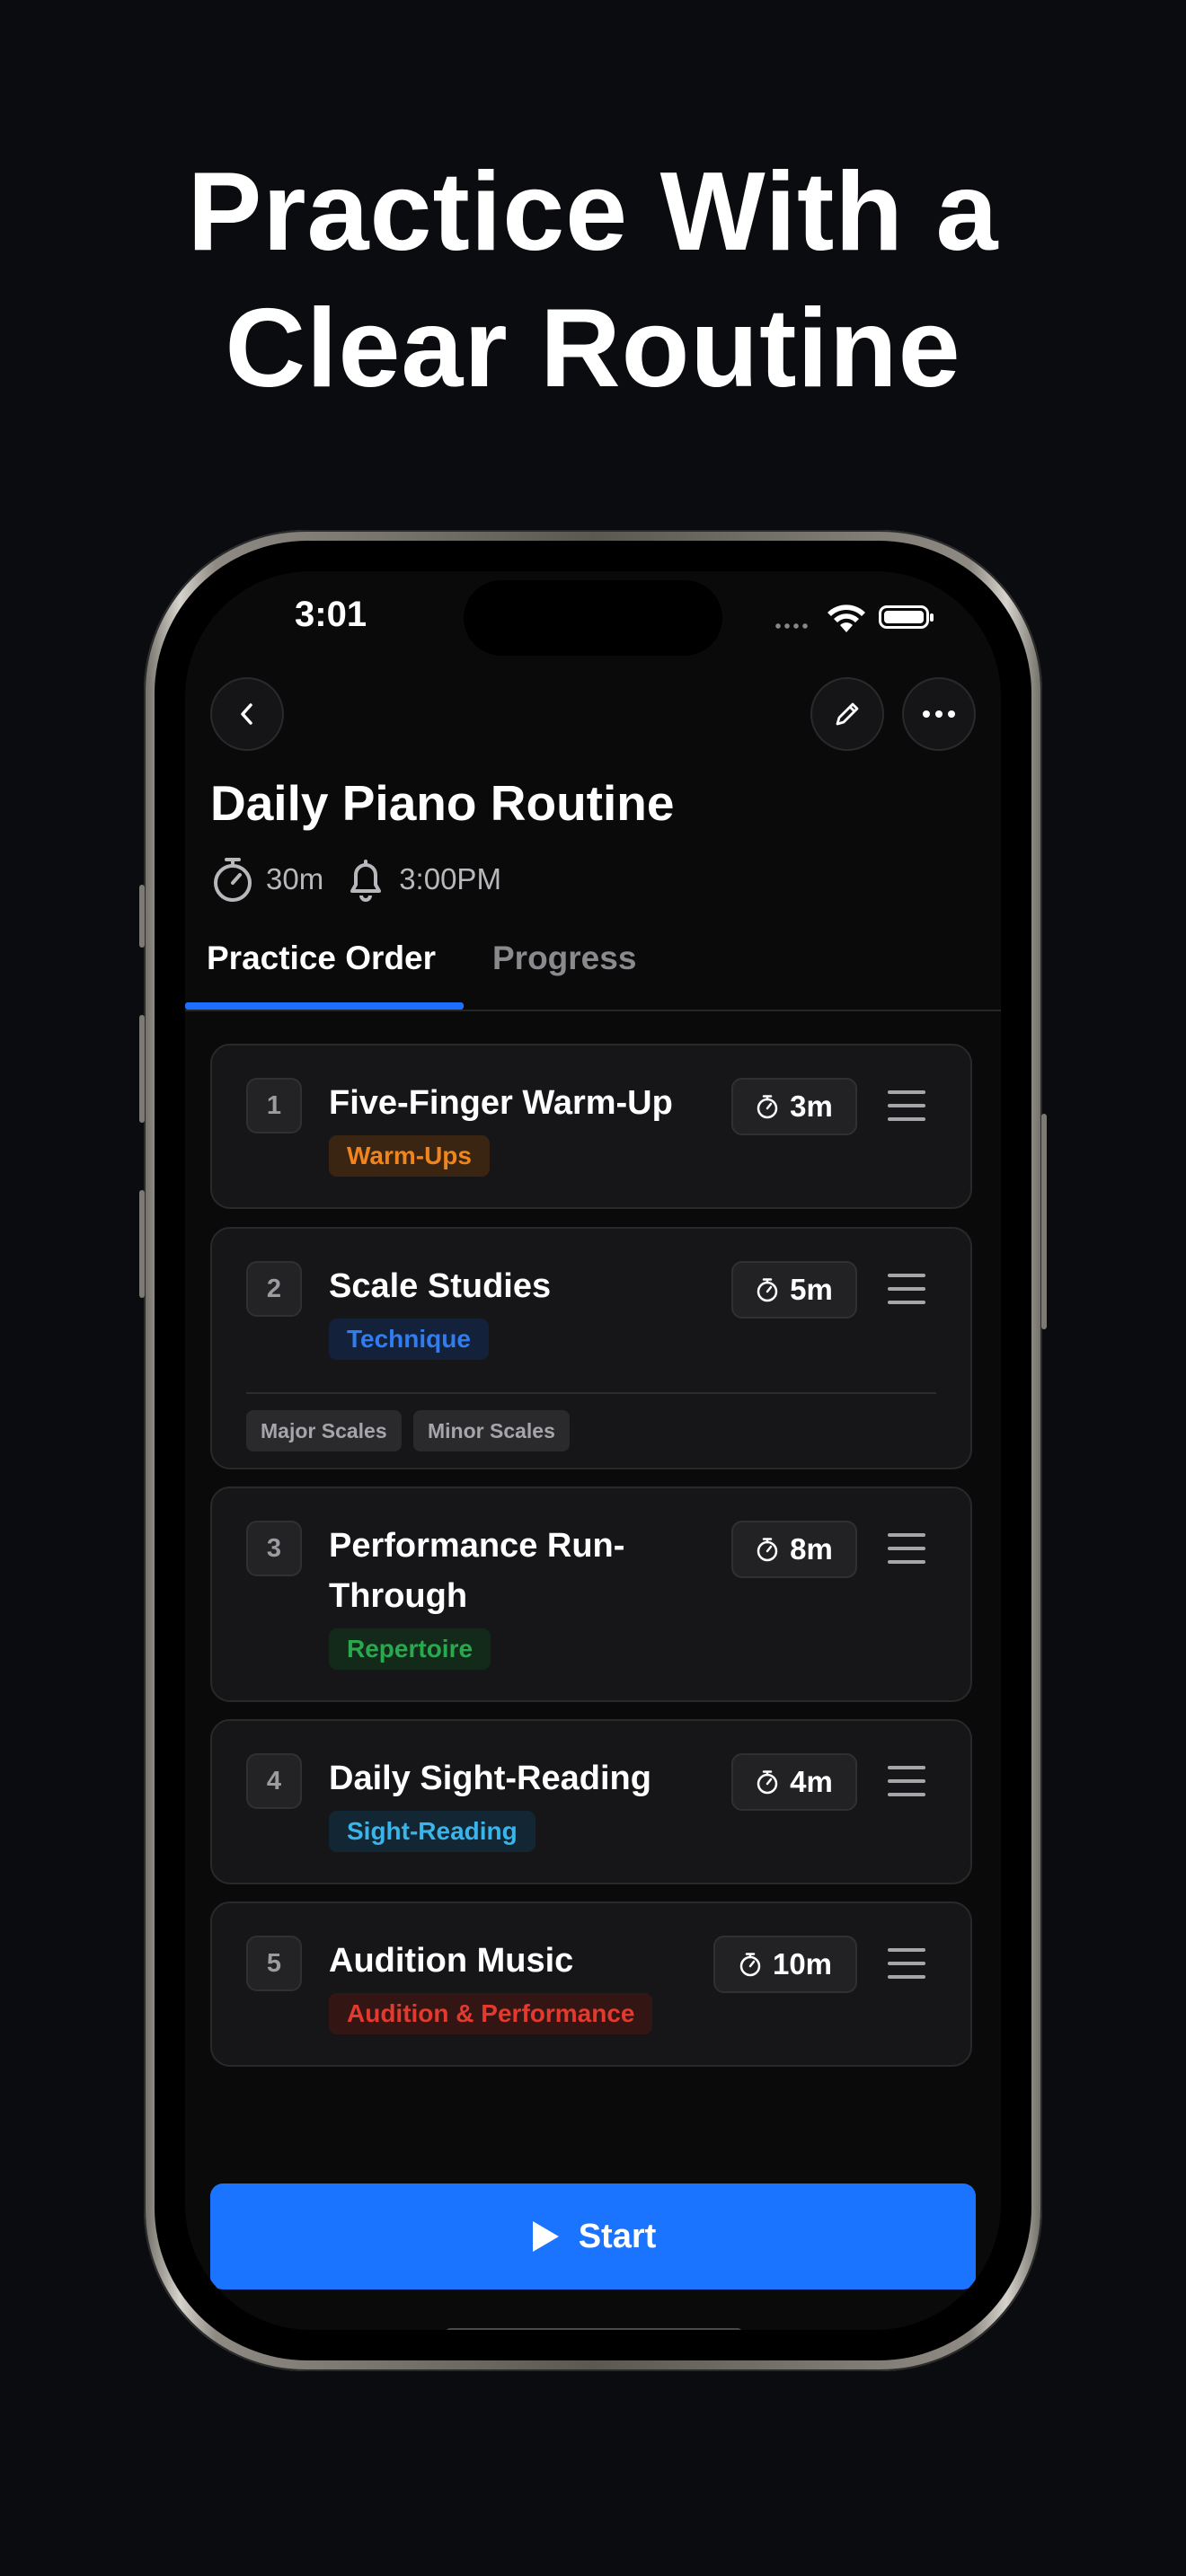  Describe the element at coordinates (802, 1964) in the screenshot. I see `duration-label: 10m` at that location.